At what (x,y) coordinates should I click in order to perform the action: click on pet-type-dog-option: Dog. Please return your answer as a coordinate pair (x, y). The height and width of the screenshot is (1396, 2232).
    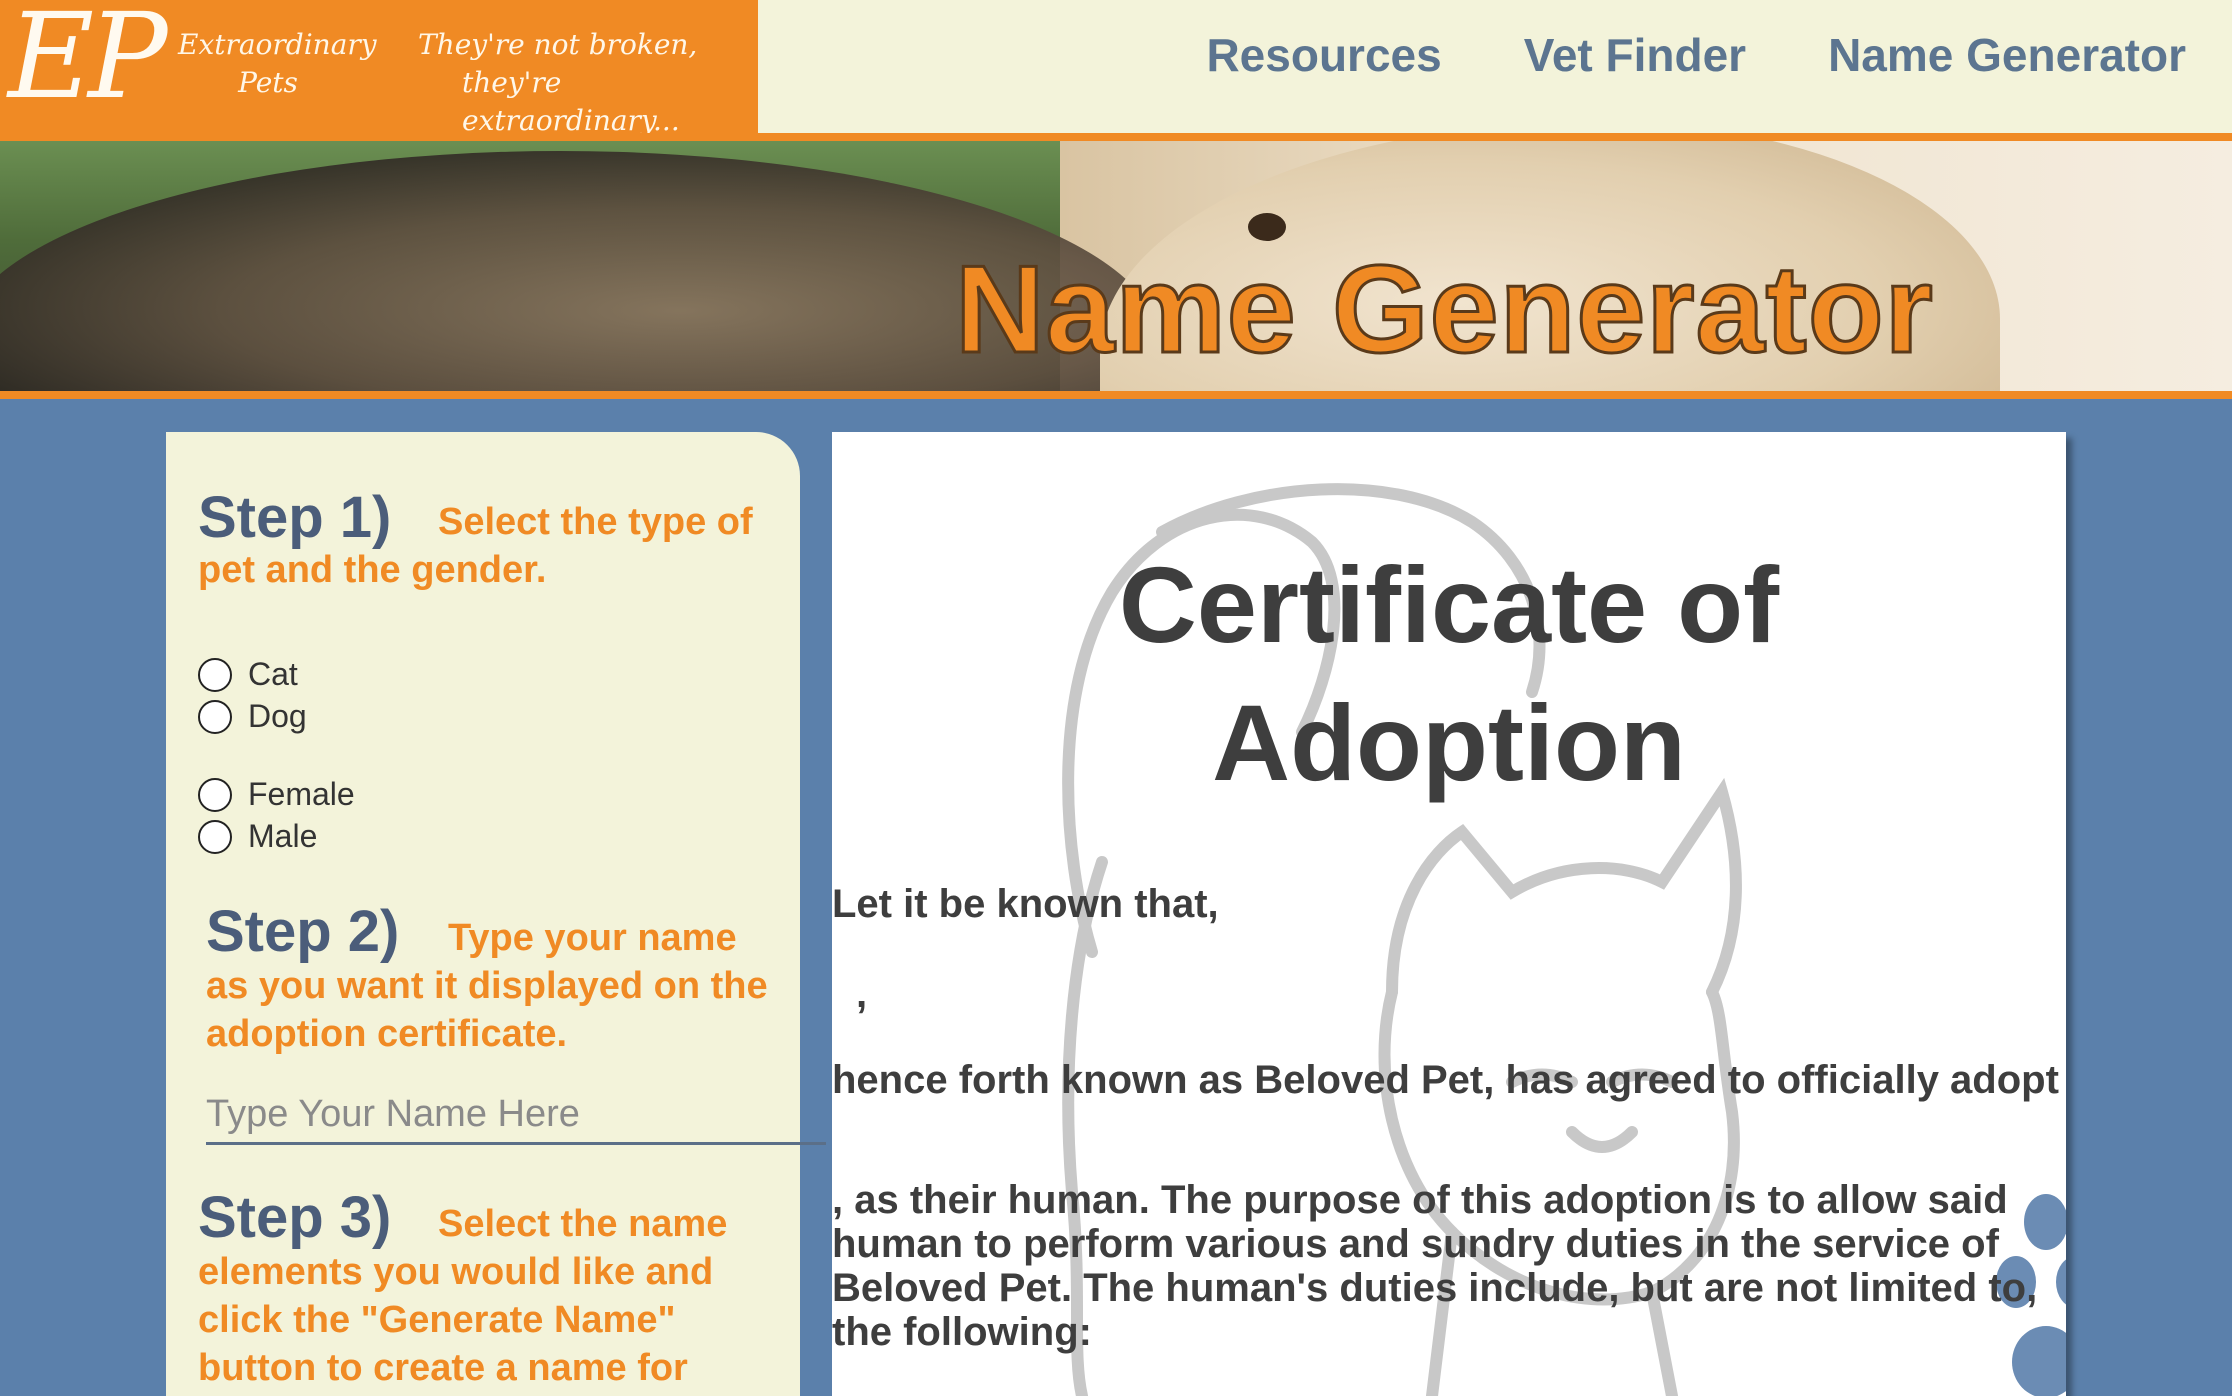
    Looking at the image, I should click on (252, 716).